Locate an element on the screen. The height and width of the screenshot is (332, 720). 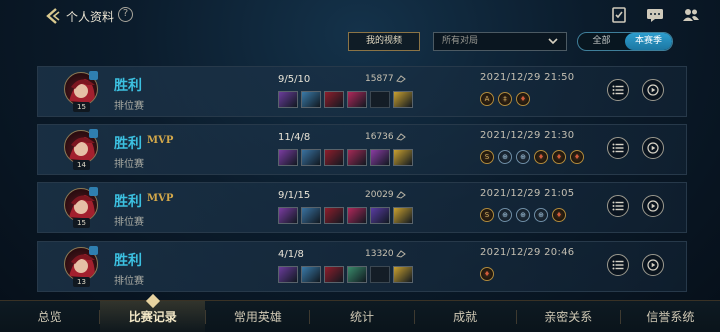
nav-tab: 统计 is located at coordinates (361, 316).